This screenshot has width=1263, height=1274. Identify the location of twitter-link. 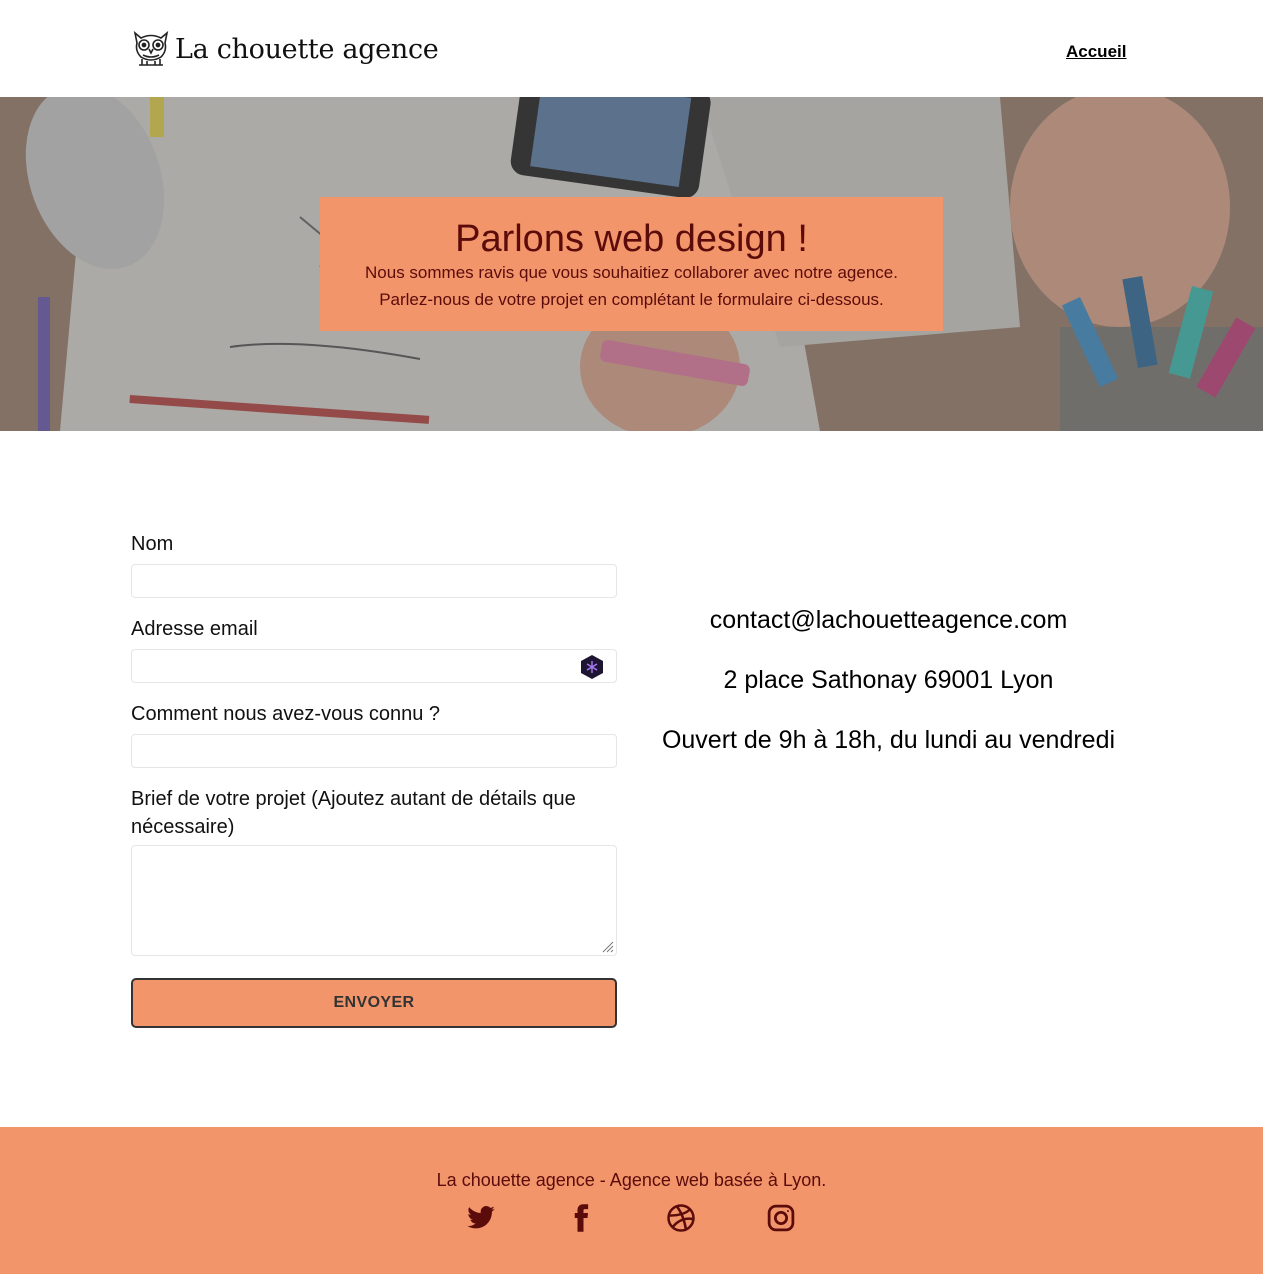
(481, 1218).